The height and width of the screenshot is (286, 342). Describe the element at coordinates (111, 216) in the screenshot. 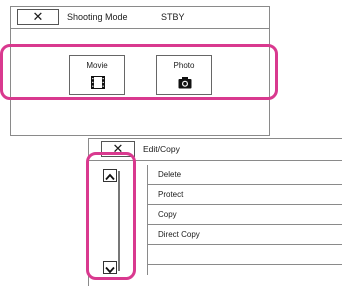

I see `scroll-bar-highlight` at that location.